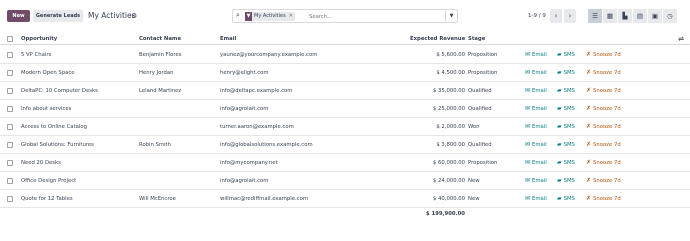 The width and height of the screenshot is (690, 241). I want to click on column-header-opportunity: Opportunity, so click(39, 39).